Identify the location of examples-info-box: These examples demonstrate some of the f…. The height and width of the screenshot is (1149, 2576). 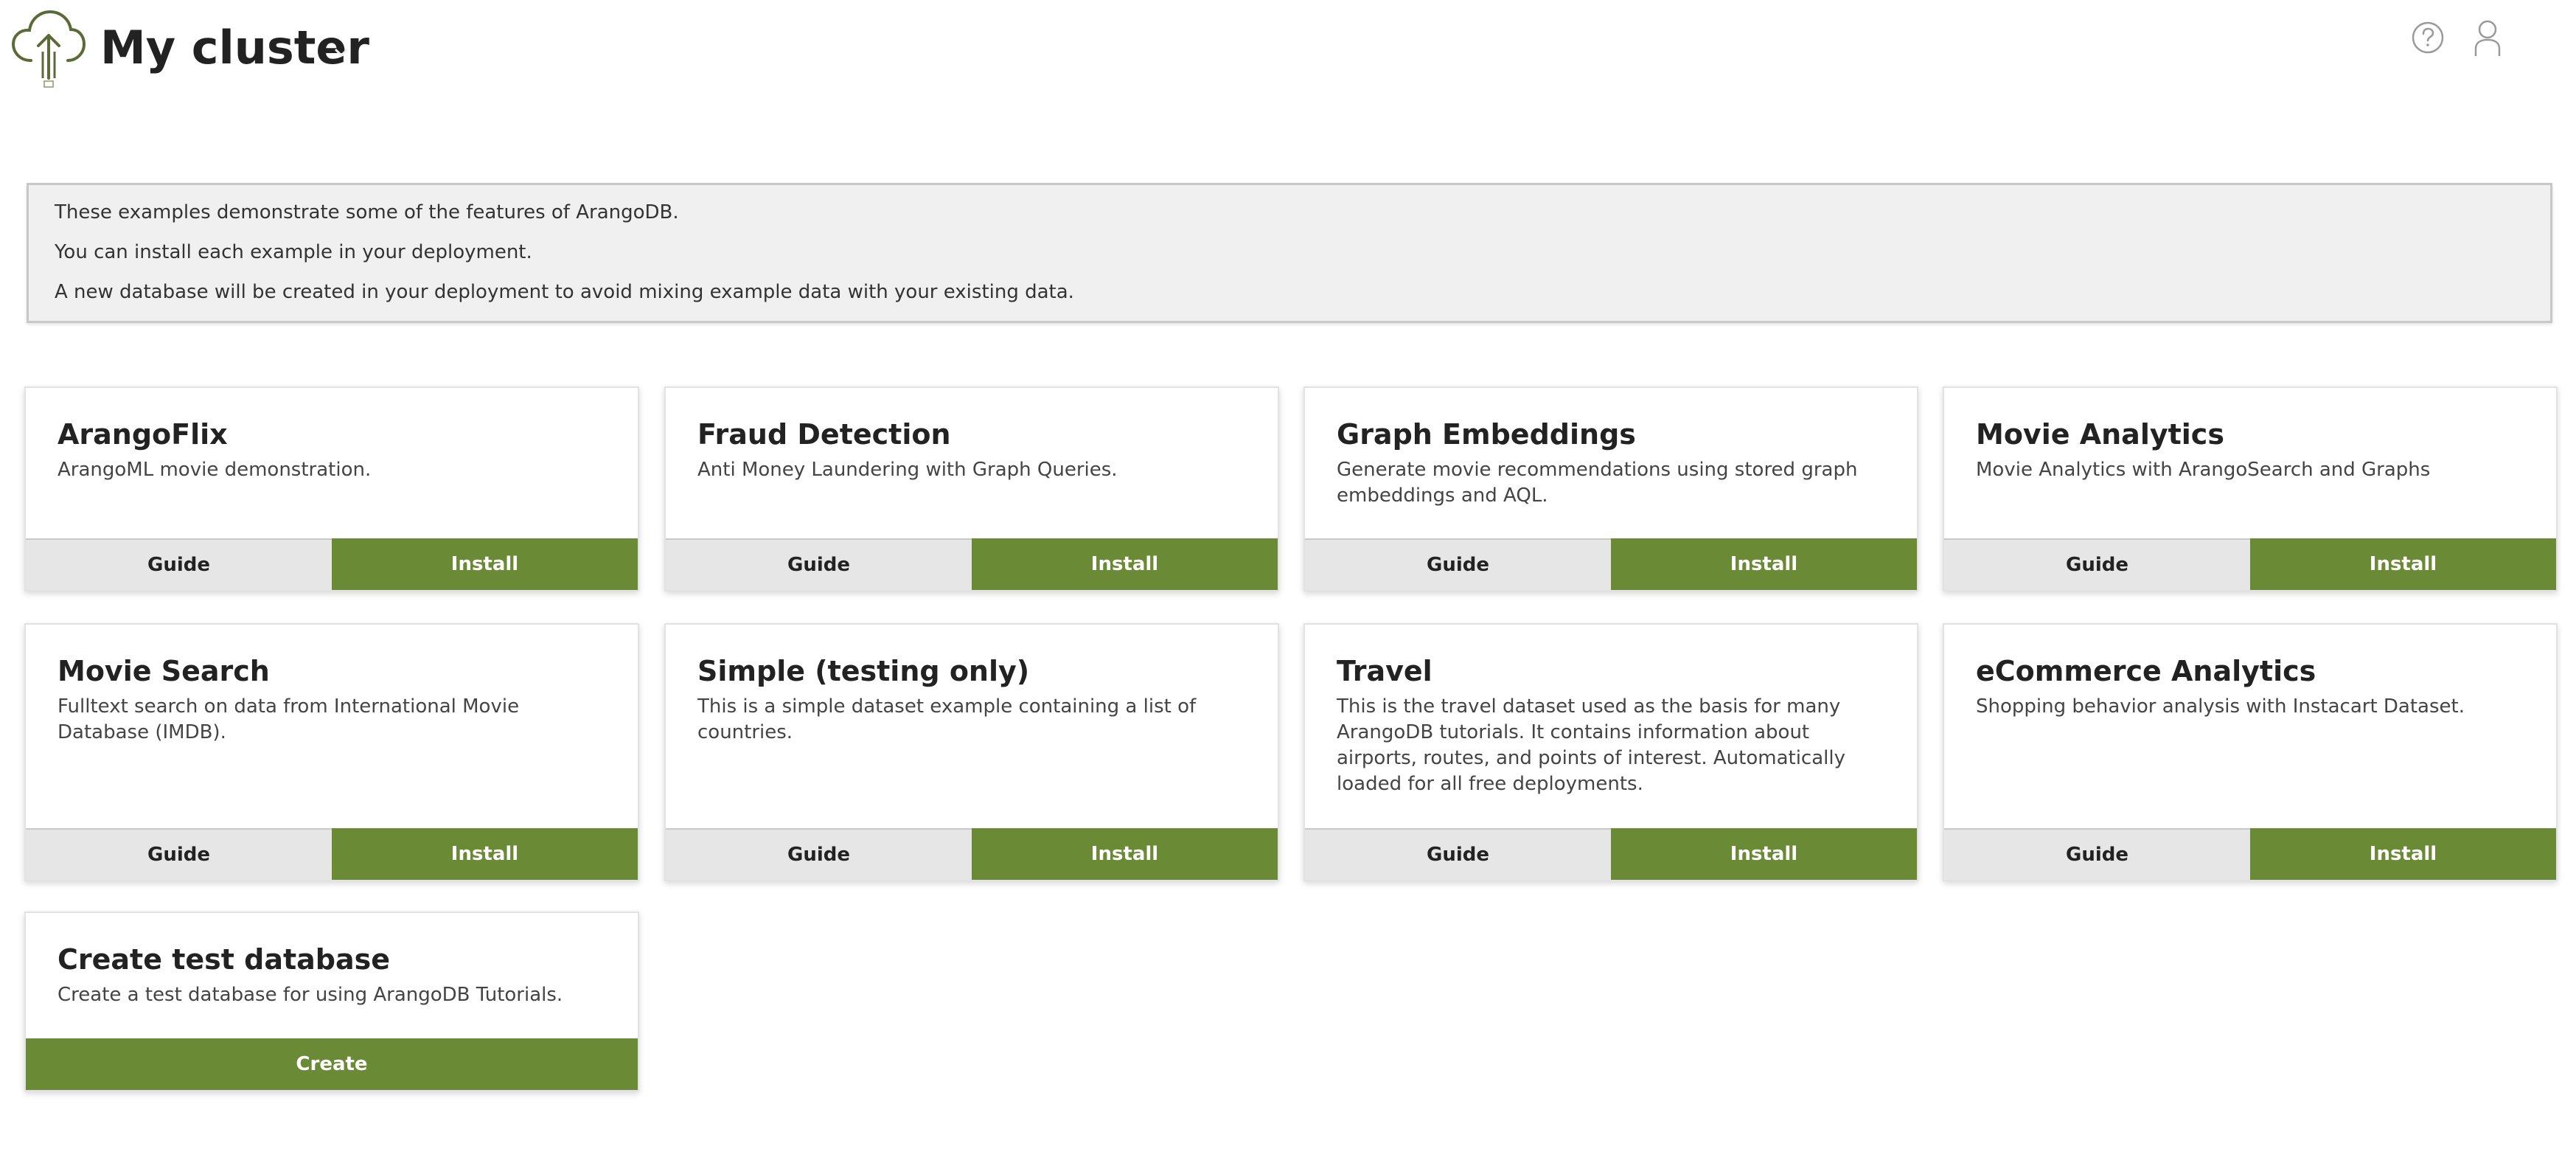
(1289, 253).